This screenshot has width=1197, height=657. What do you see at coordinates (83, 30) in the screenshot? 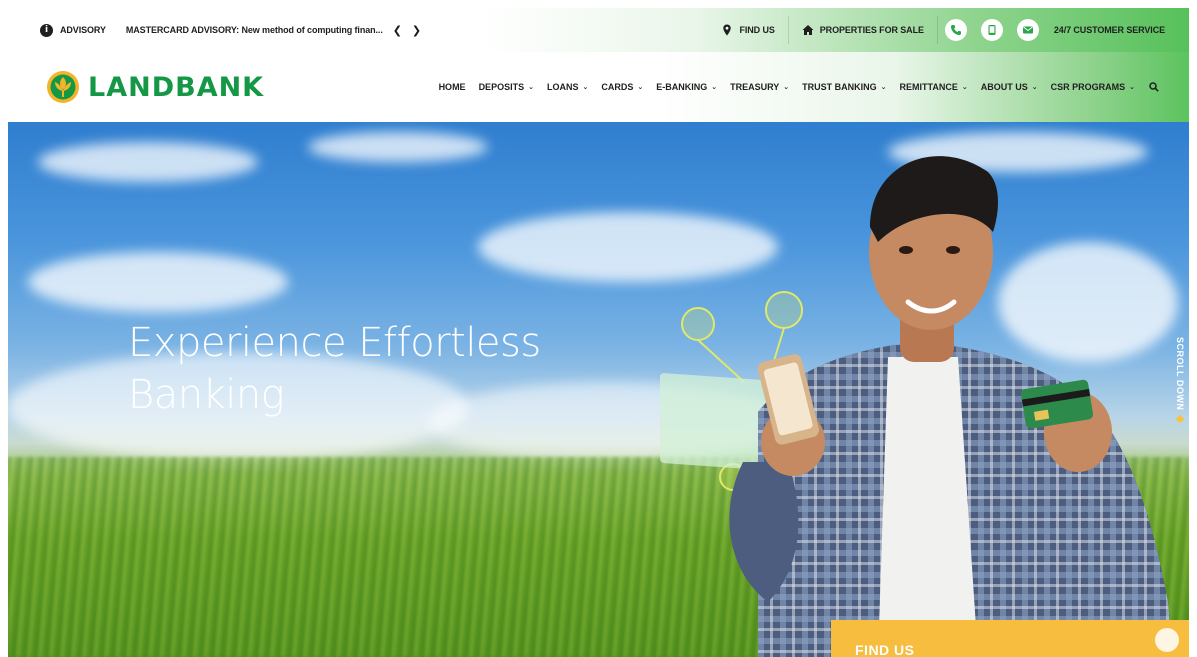
I see `advisory-label: ADVISORY` at bounding box center [83, 30].